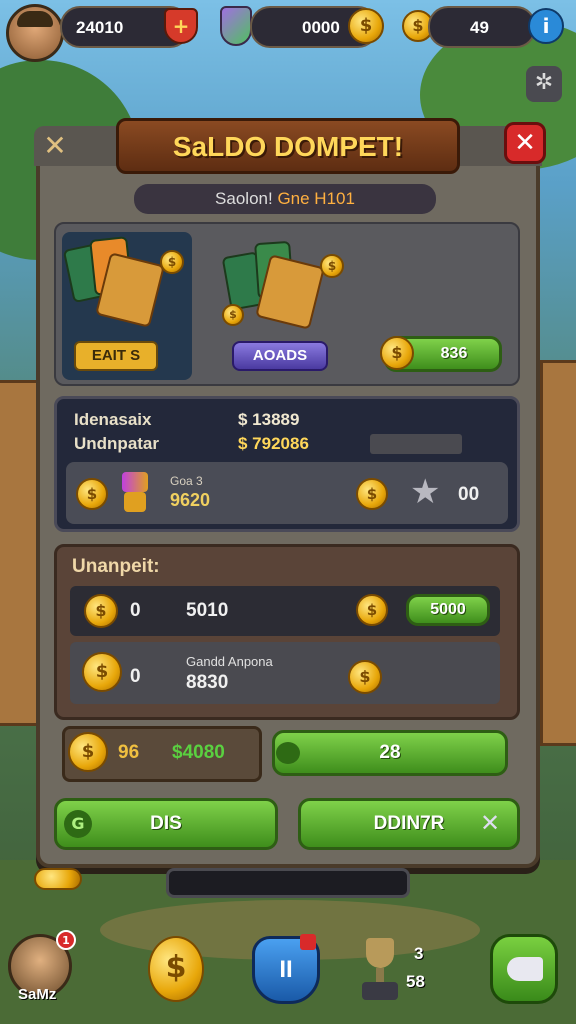 This screenshot has width=576, height=1024. Describe the element at coordinates (135, 676) in the screenshot. I see `tx2-count: 0` at that location.